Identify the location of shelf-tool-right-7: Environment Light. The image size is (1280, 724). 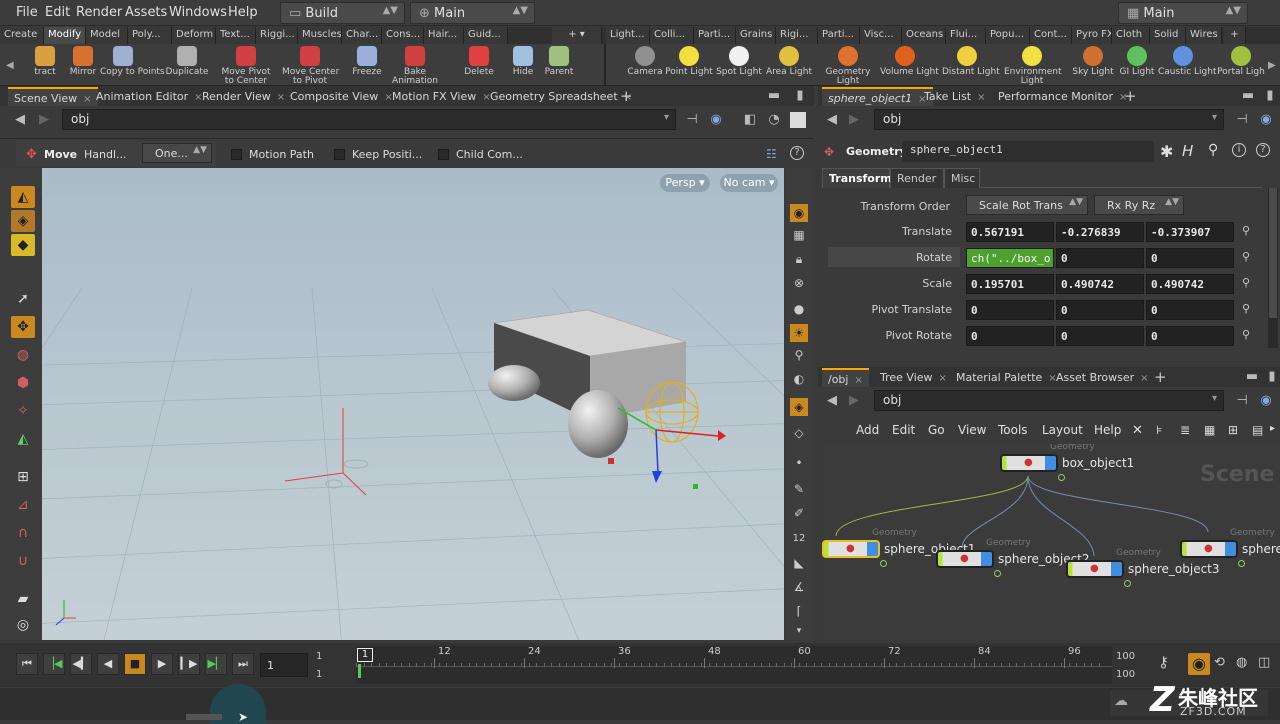
(1032, 66).